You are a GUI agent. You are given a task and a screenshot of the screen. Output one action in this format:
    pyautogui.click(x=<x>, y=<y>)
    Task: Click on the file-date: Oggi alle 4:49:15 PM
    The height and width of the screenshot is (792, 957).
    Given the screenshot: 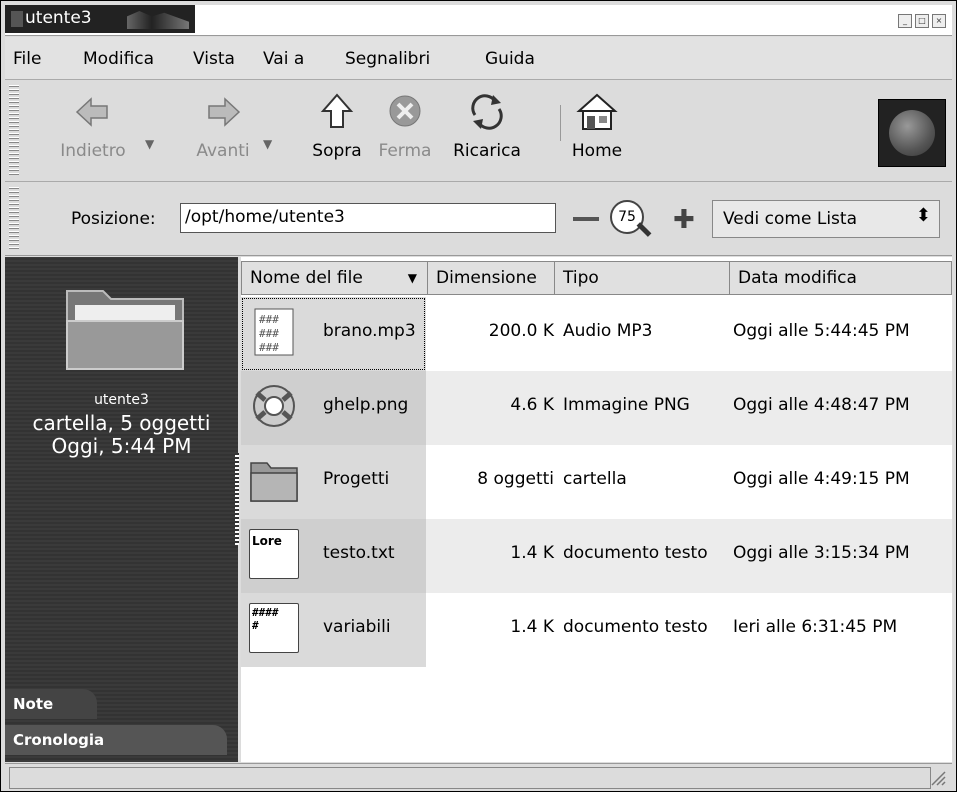 What is the action you would take?
    pyautogui.click(x=821, y=479)
    